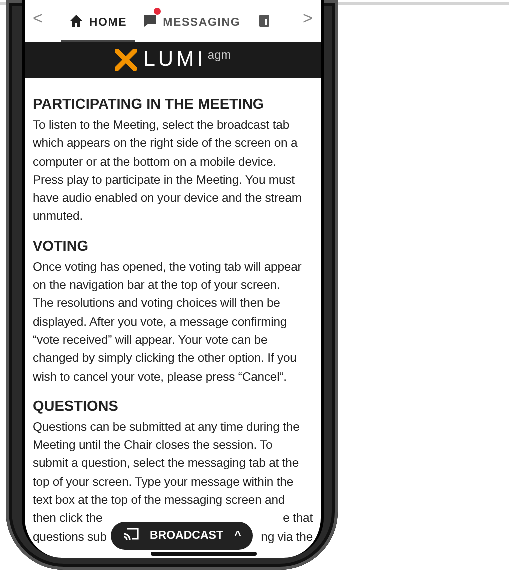 The width and height of the screenshot is (509, 578). What do you see at coordinates (131, 533) in the screenshot?
I see `cast-icon` at bounding box center [131, 533].